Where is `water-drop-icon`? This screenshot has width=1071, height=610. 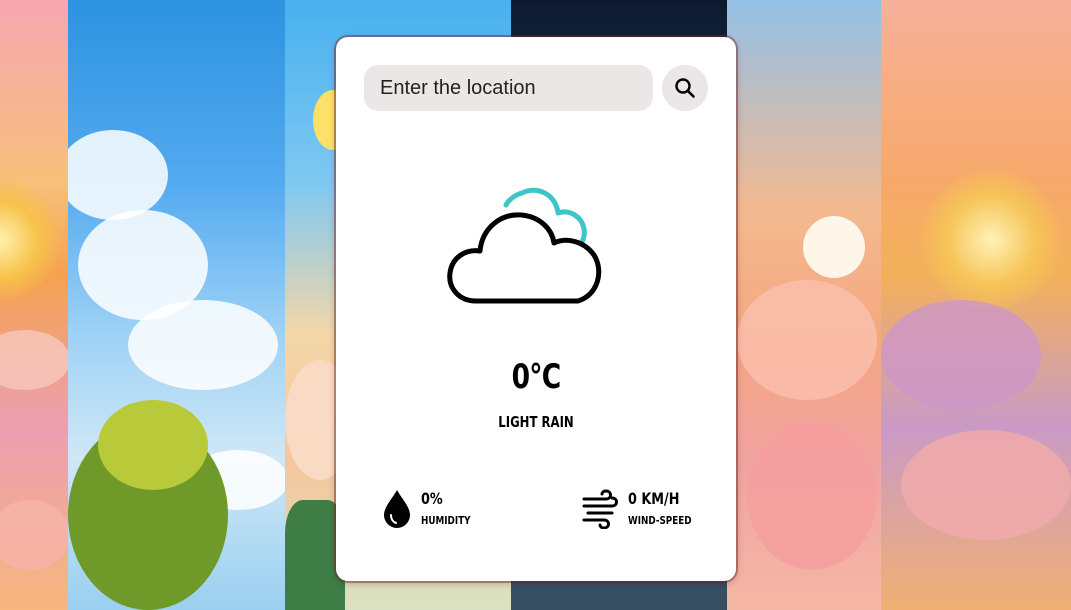
water-drop-icon is located at coordinates (397, 509).